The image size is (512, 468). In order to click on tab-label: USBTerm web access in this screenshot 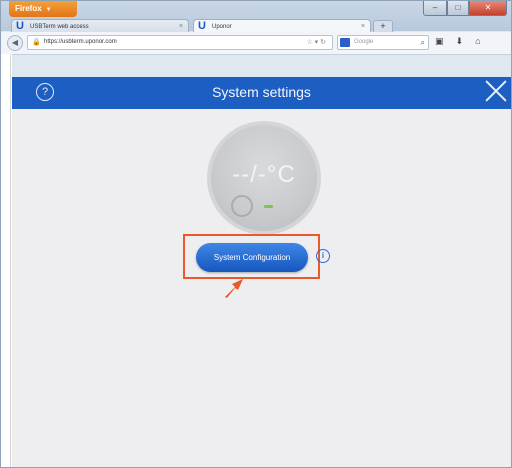, I will do `click(59, 27)`.